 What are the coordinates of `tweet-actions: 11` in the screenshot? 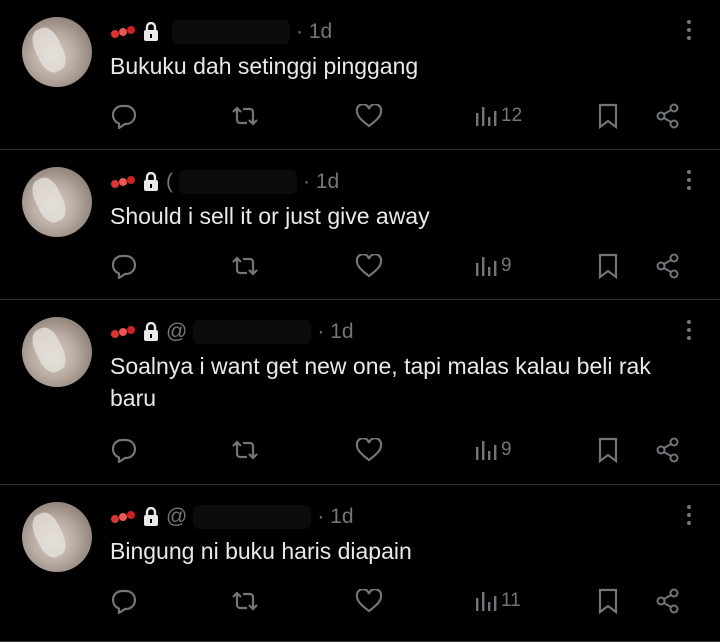 It's located at (400, 601).